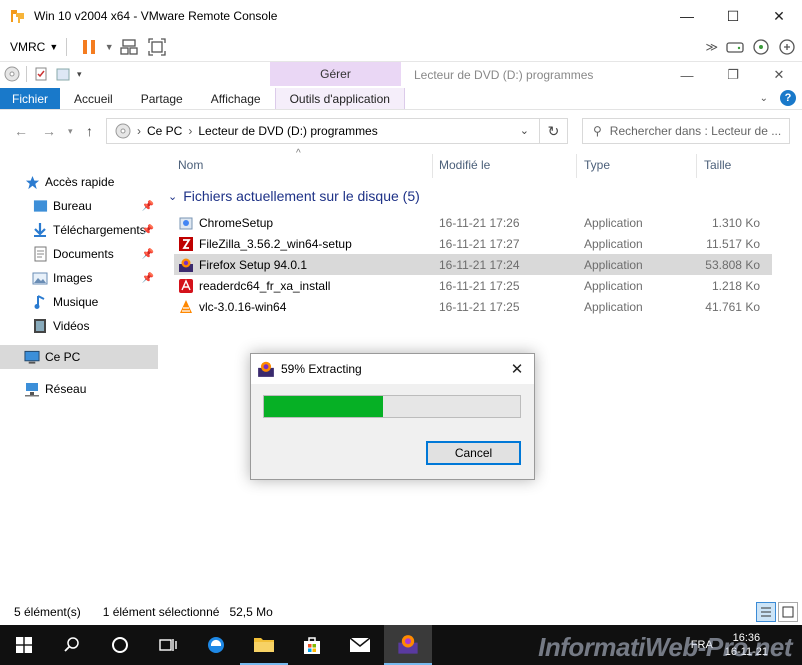 This screenshot has height=665, width=802. What do you see at coordinates (79, 302) in the screenshot?
I see `sidebar-item-musique: Musique` at bounding box center [79, 302].